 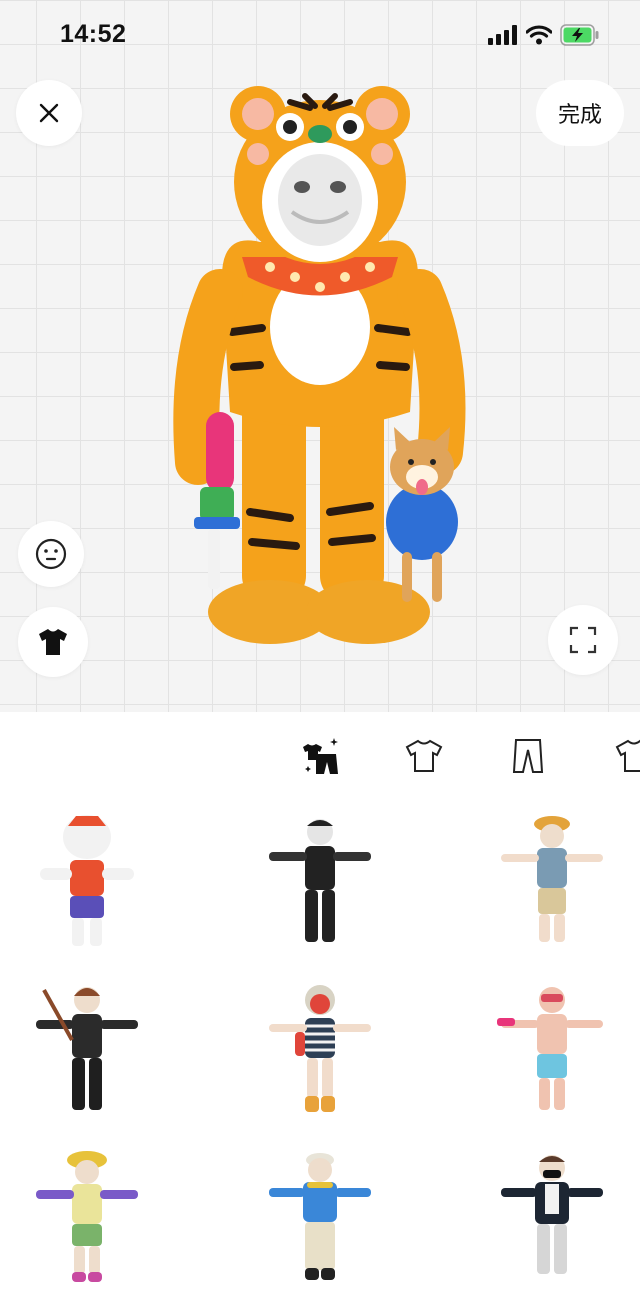 I want to click on cellular-signal-icon, so click(x=502, y=35).